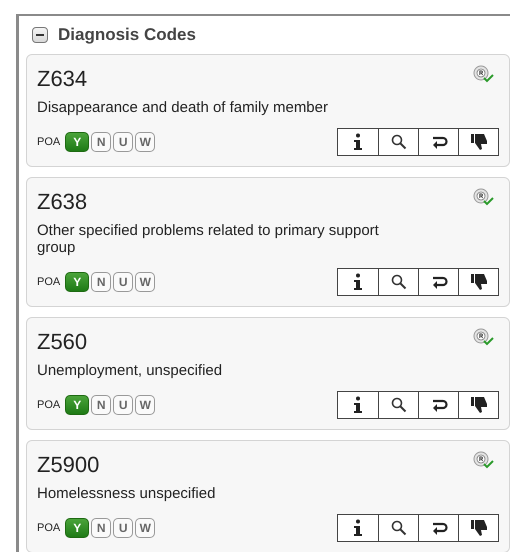  Describe the element at coordinates (40, 35) in the screenshot. I see `collapse-button` at that location.